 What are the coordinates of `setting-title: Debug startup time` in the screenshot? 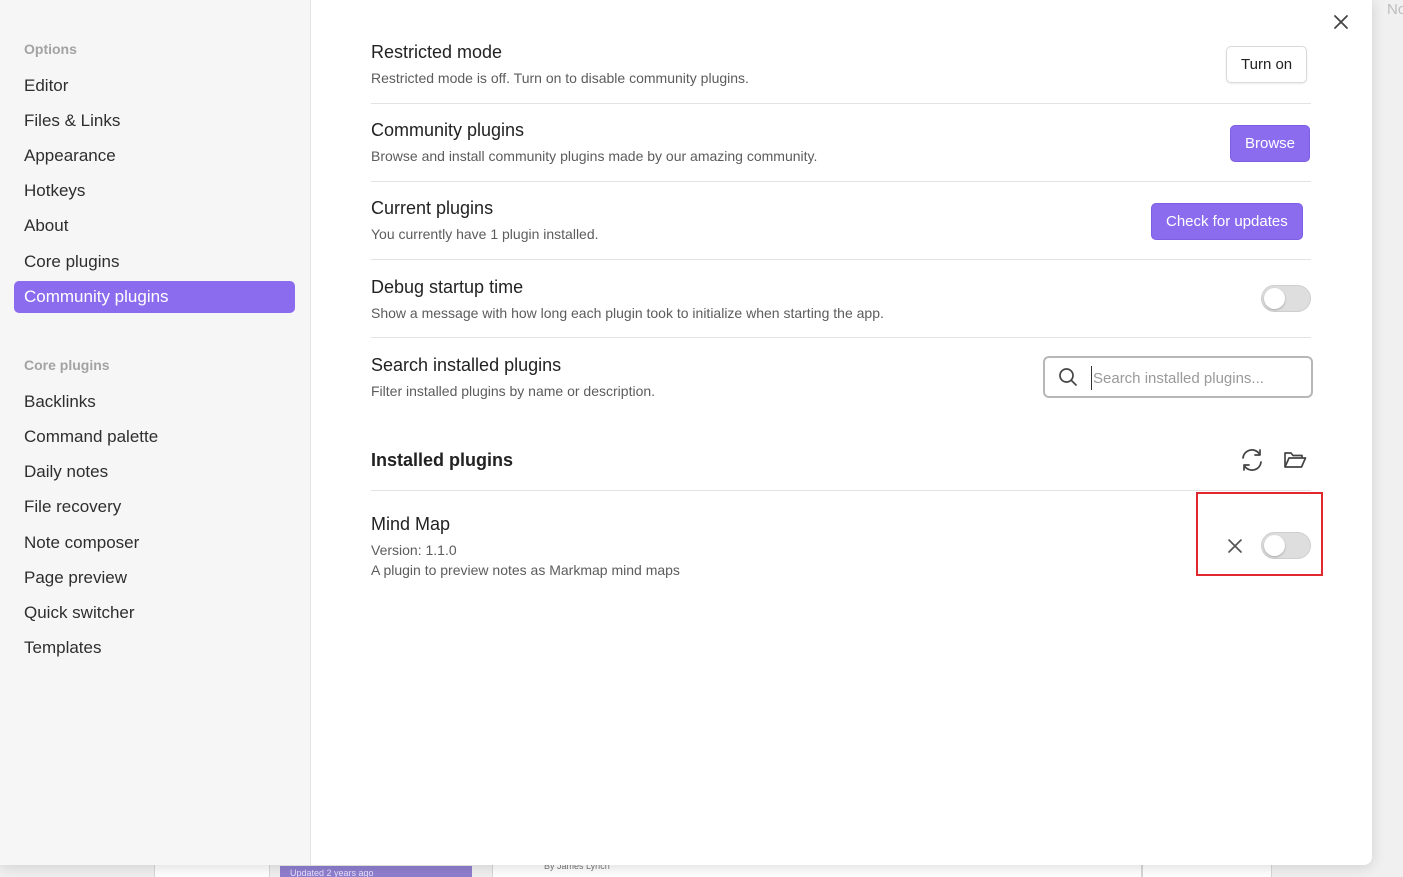 It's located at (447, 287).